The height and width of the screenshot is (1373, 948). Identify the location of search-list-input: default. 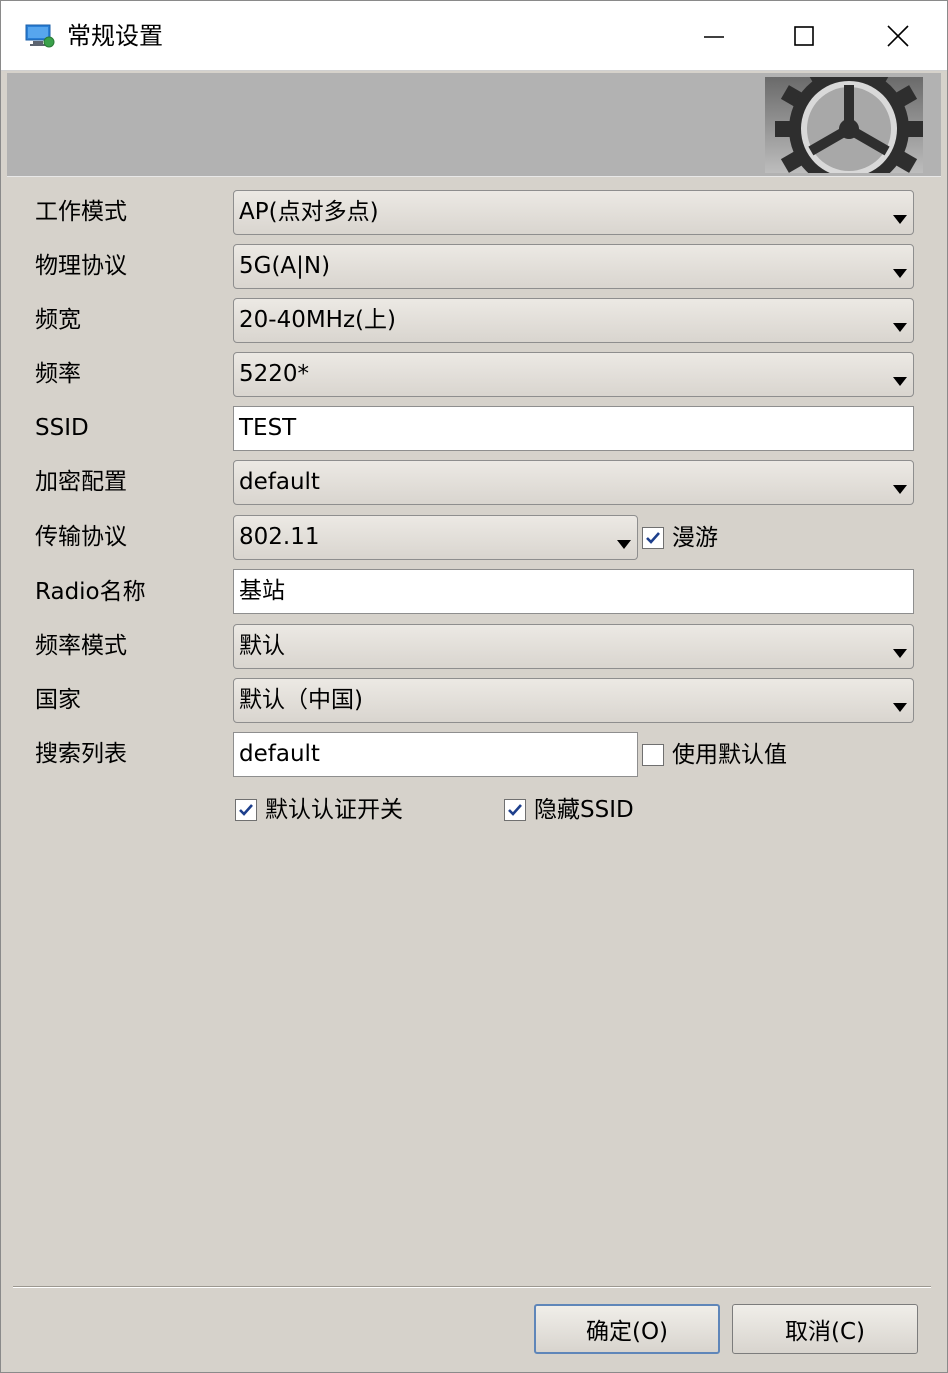
(435, 754).